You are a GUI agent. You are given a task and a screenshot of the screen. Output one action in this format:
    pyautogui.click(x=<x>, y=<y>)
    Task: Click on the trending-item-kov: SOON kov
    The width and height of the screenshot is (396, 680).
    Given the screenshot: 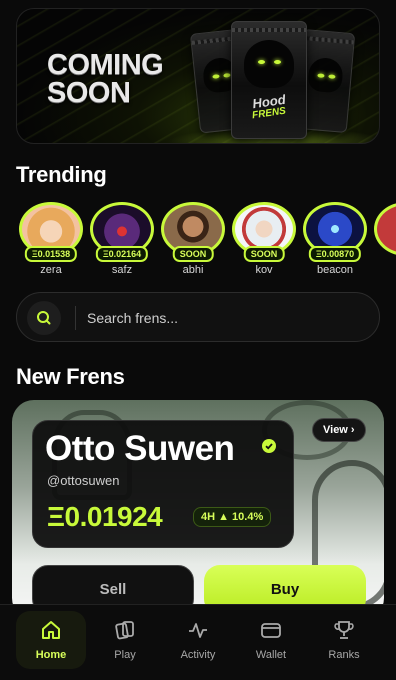 What is the action you would take?
    pyautogui.click(x=264, y=240)
    